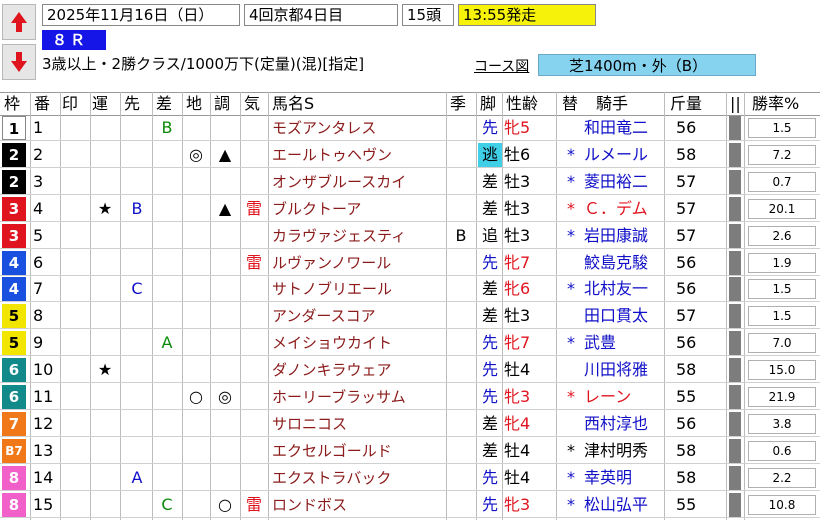  What do you see at coordinates (489, 262) in the screenshot?
I see `running-style: 先` at bounding box center [489, 262].